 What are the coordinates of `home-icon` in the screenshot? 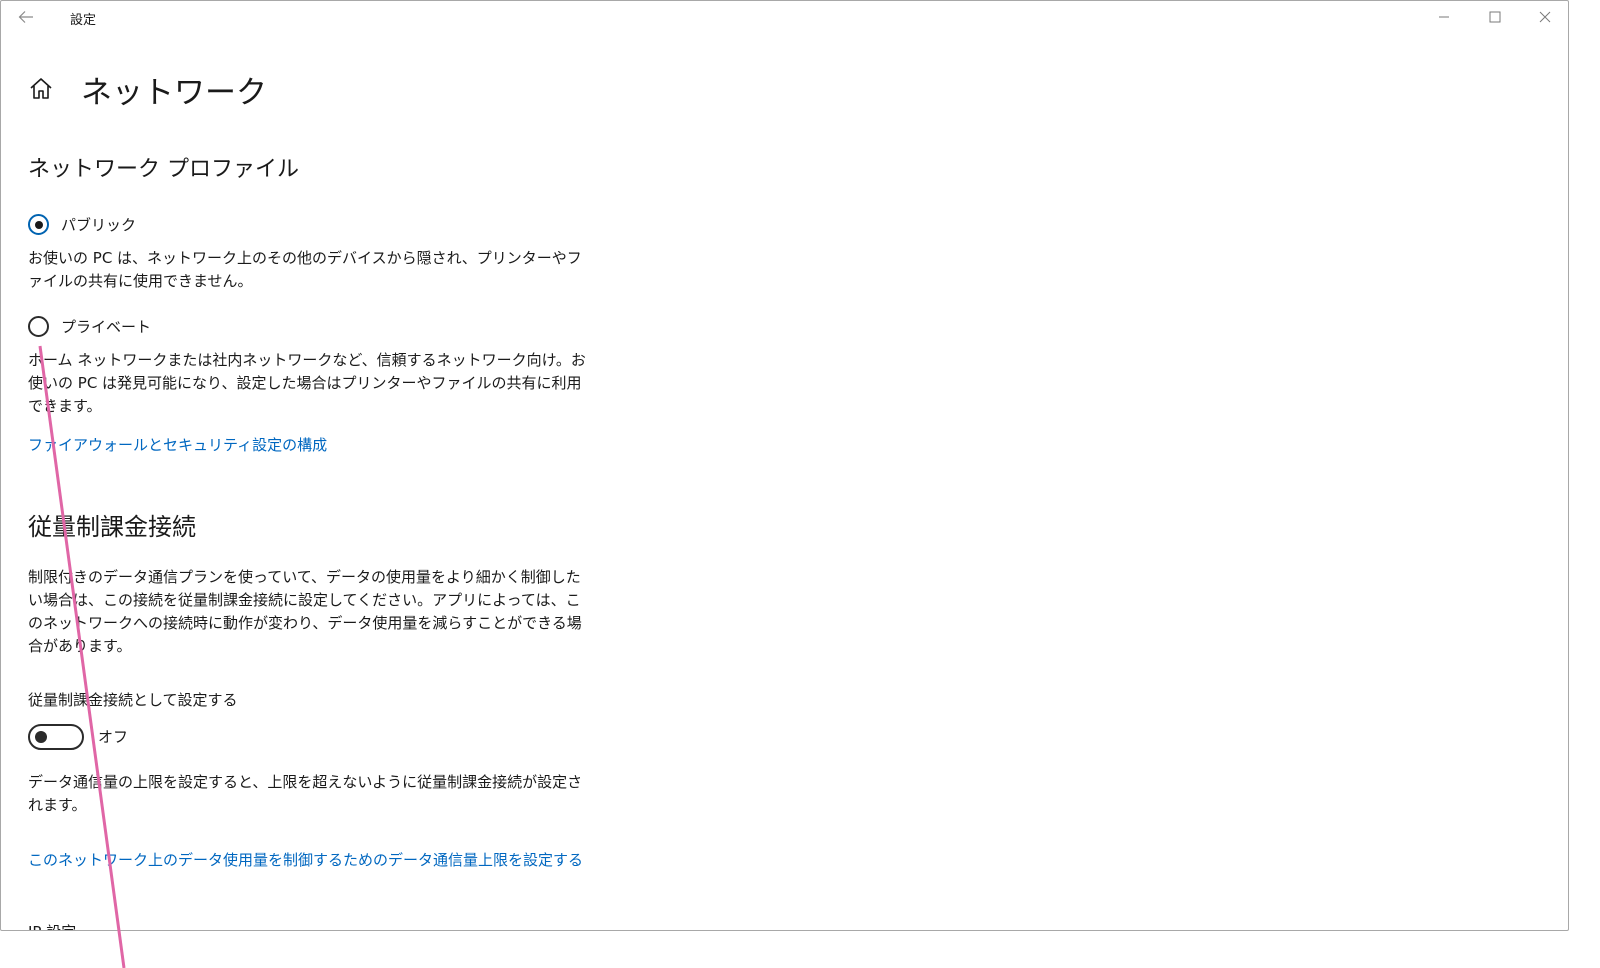 It's located at (41, 88).